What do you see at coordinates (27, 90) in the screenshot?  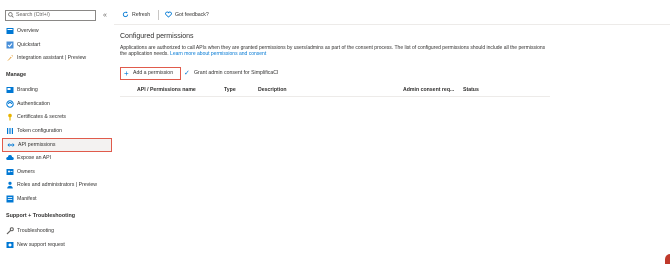 I see `sidebar-item-label: Branding` at bounding box center [27, 90].